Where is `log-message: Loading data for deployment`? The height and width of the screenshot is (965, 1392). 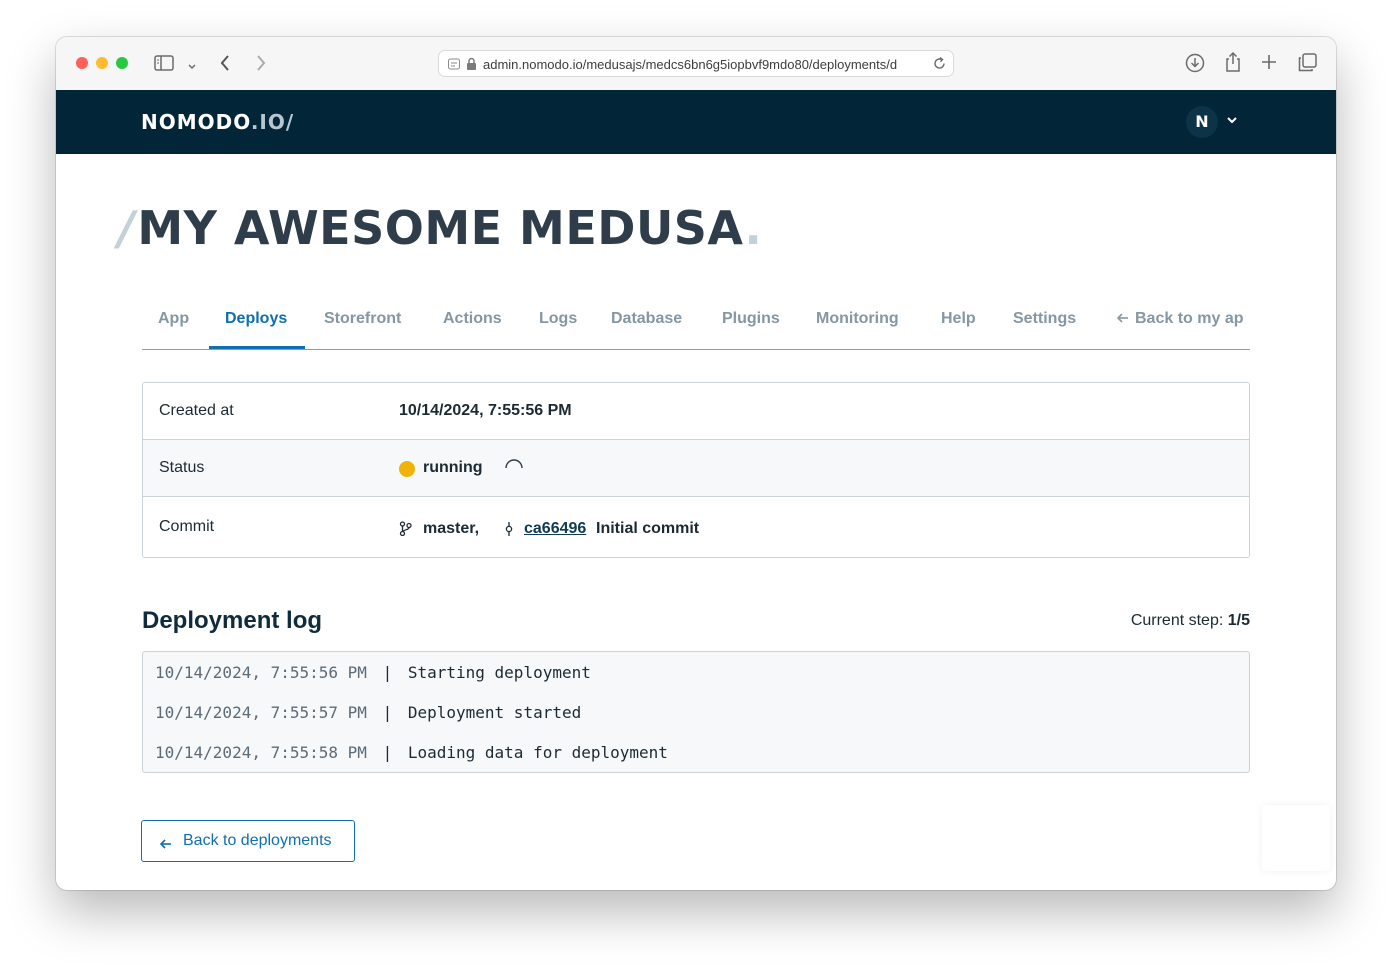 log-message: Loading data for deployment is located at coordinates (537, 752).